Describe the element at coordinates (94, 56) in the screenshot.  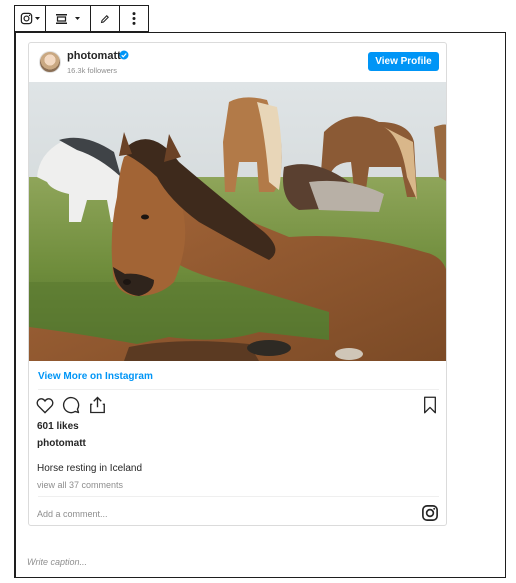
I see `post-username: photomatt` at that location.